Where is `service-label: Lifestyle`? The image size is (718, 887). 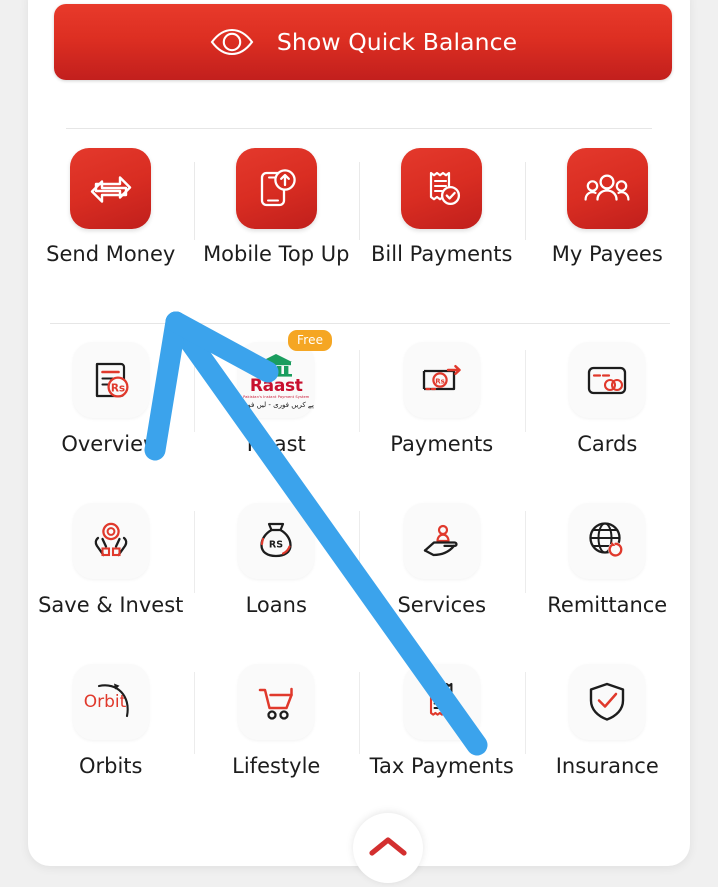
service-label: Lifestyle is located at coordinates (276, 766).